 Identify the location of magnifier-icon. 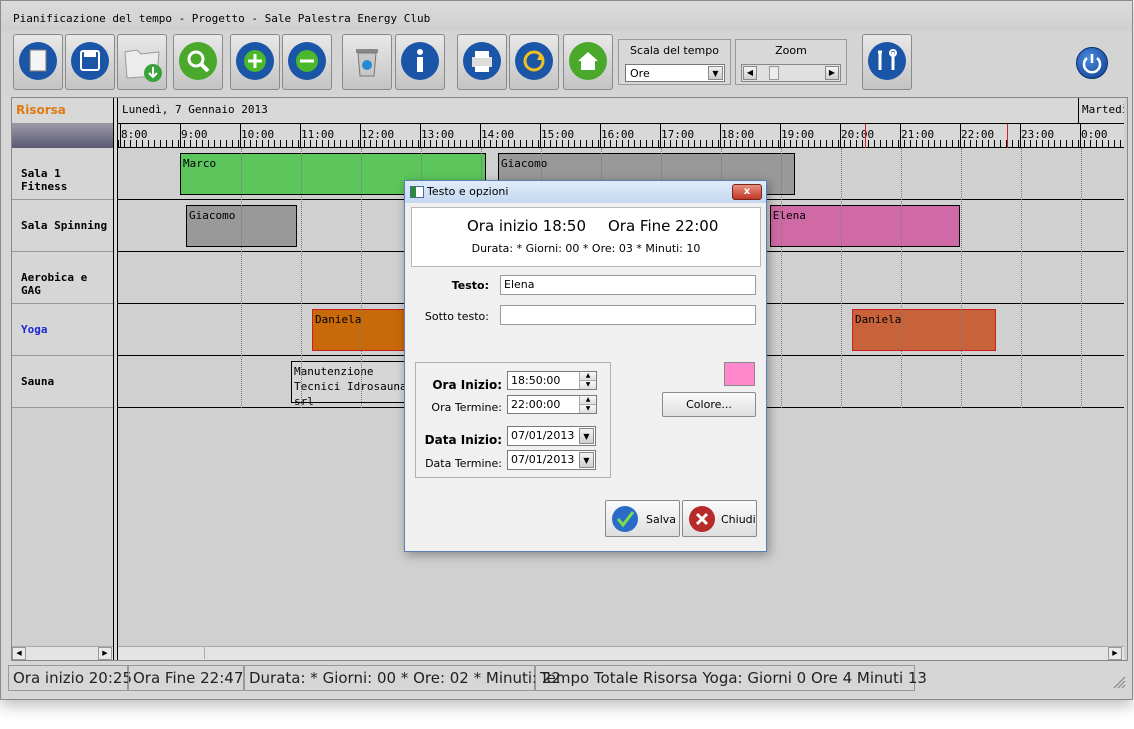
(198, 61).